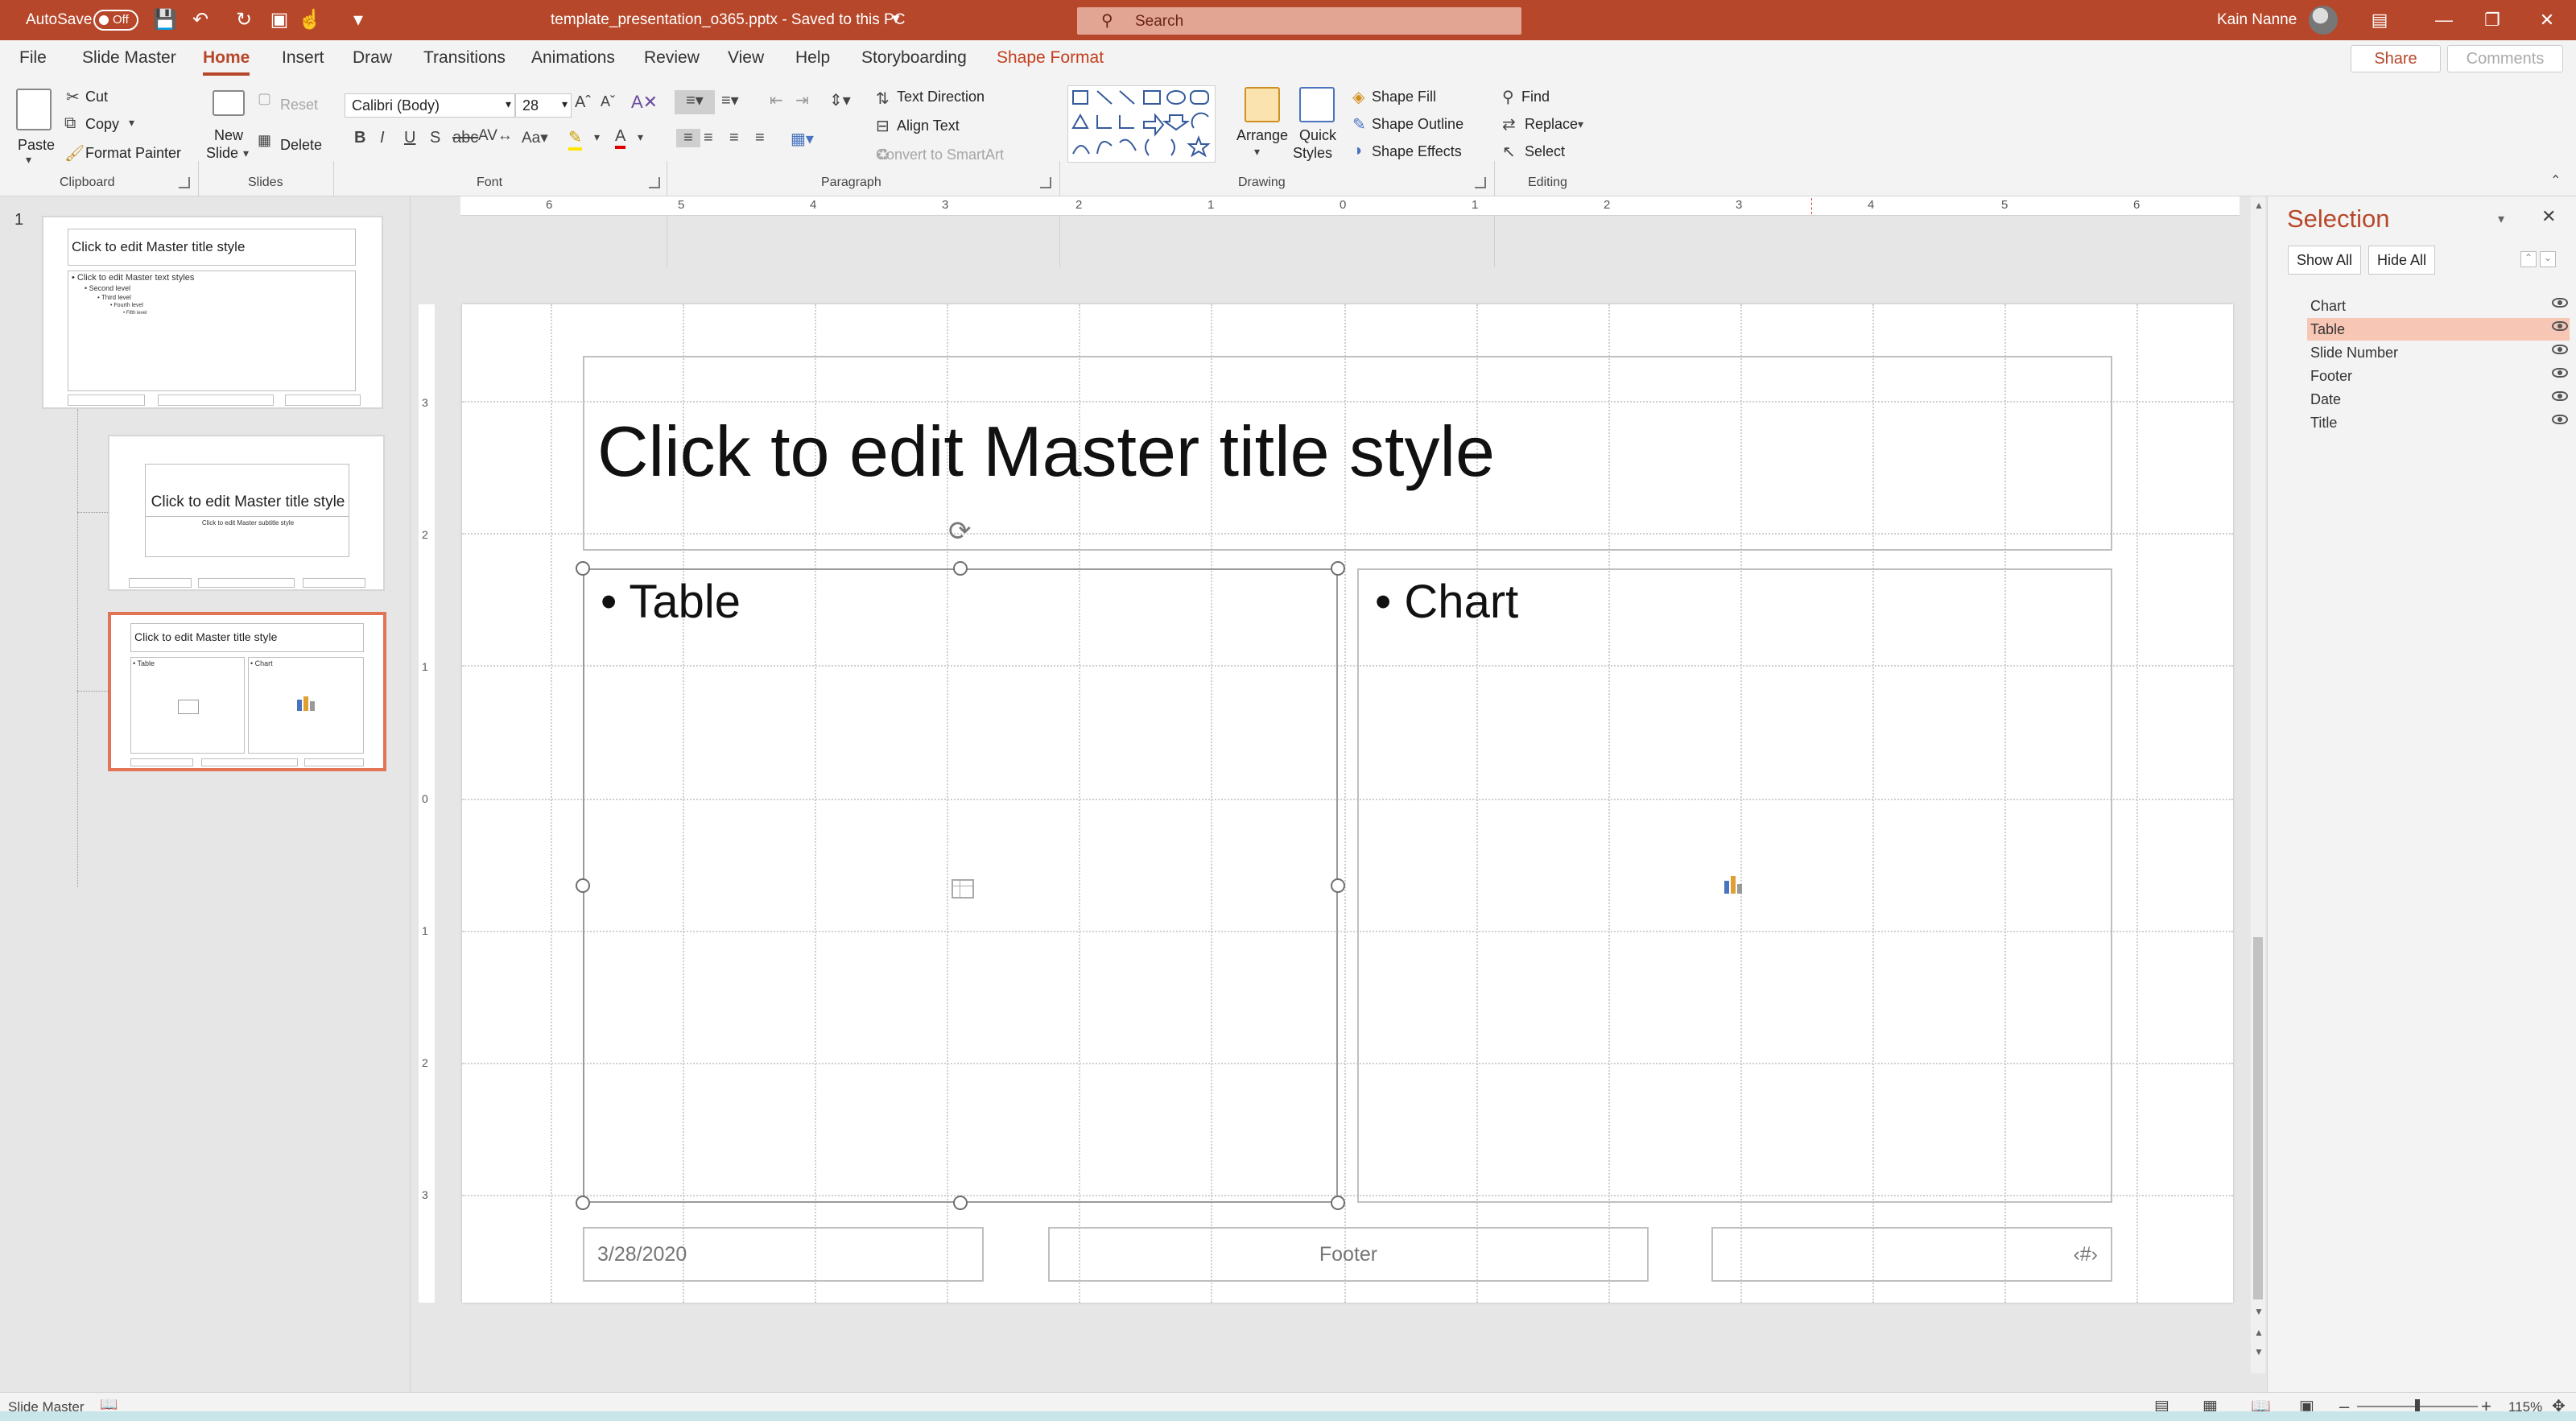  What do you see at coordinates (1404, 97) in the screenshot?
I see `shape-fill-button: Shape Fill` at bounding box center [1404, 97].